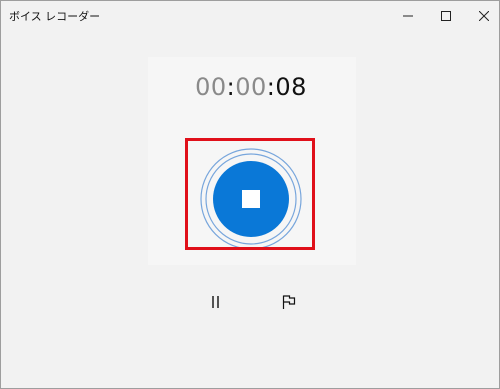  I want to click on close-icon, so click(484, 16).